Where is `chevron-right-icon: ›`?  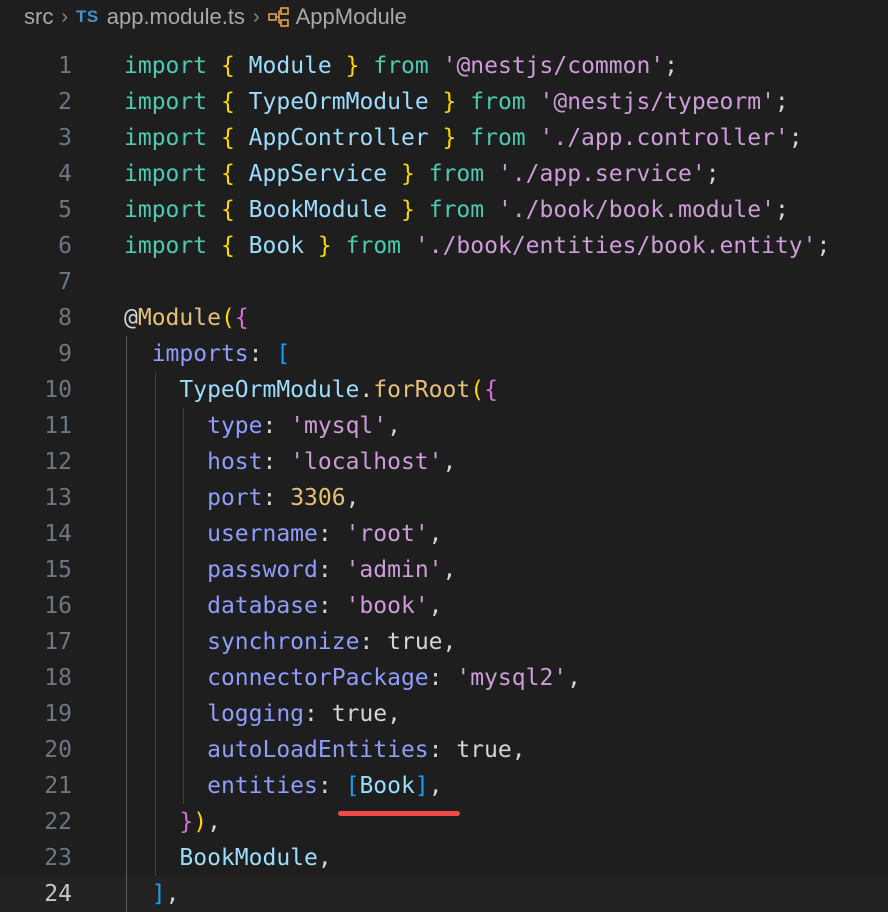 chevron-right-icon: › is located at coordinates (64, 16).